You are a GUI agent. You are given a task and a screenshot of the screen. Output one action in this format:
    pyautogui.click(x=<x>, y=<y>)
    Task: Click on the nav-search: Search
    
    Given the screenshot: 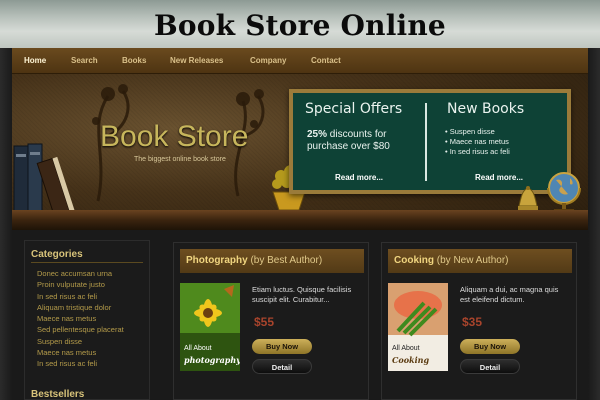 What is the action you would take?
    pyautogui.click(x=84, y=61)
    